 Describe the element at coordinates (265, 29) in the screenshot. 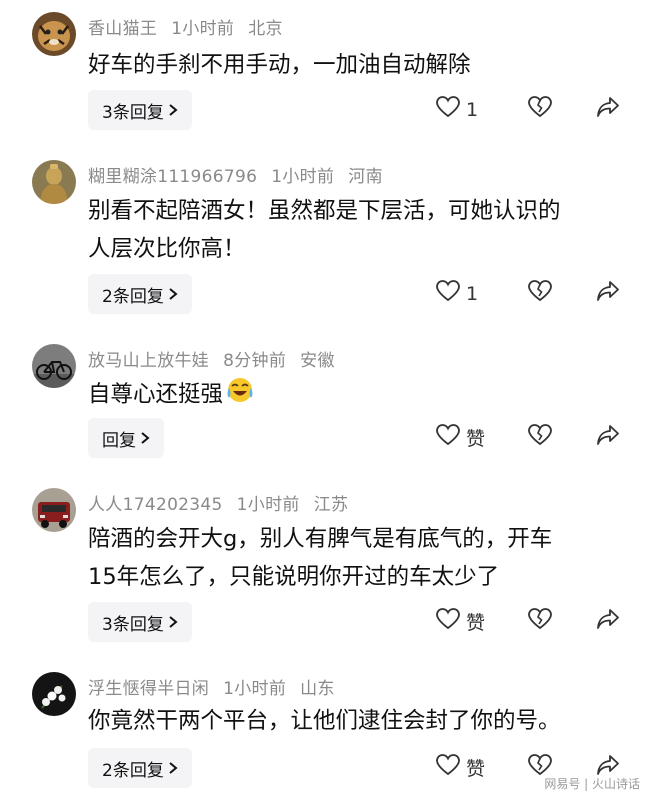

I see `location: 北京` at that location.